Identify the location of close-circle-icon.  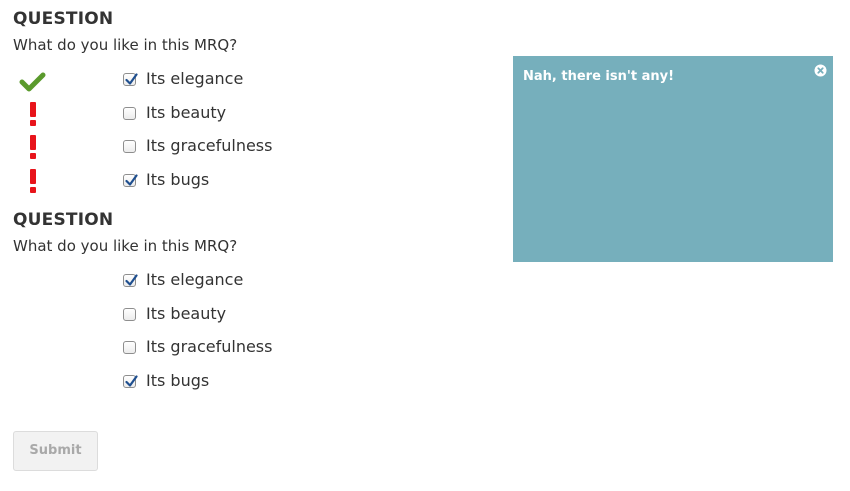
(820, 69).